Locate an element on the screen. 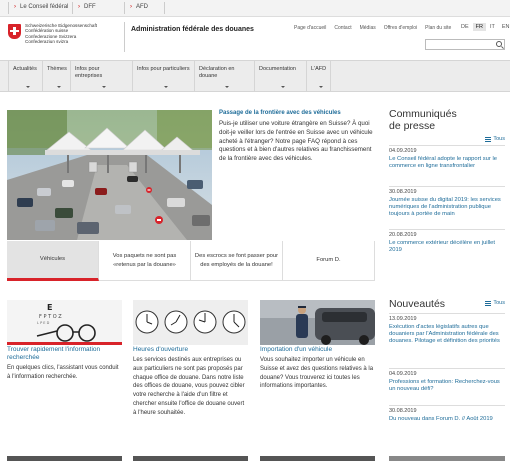  nav-item-entreprises: Infos pour entreprises is located at coordinates (102, 76).